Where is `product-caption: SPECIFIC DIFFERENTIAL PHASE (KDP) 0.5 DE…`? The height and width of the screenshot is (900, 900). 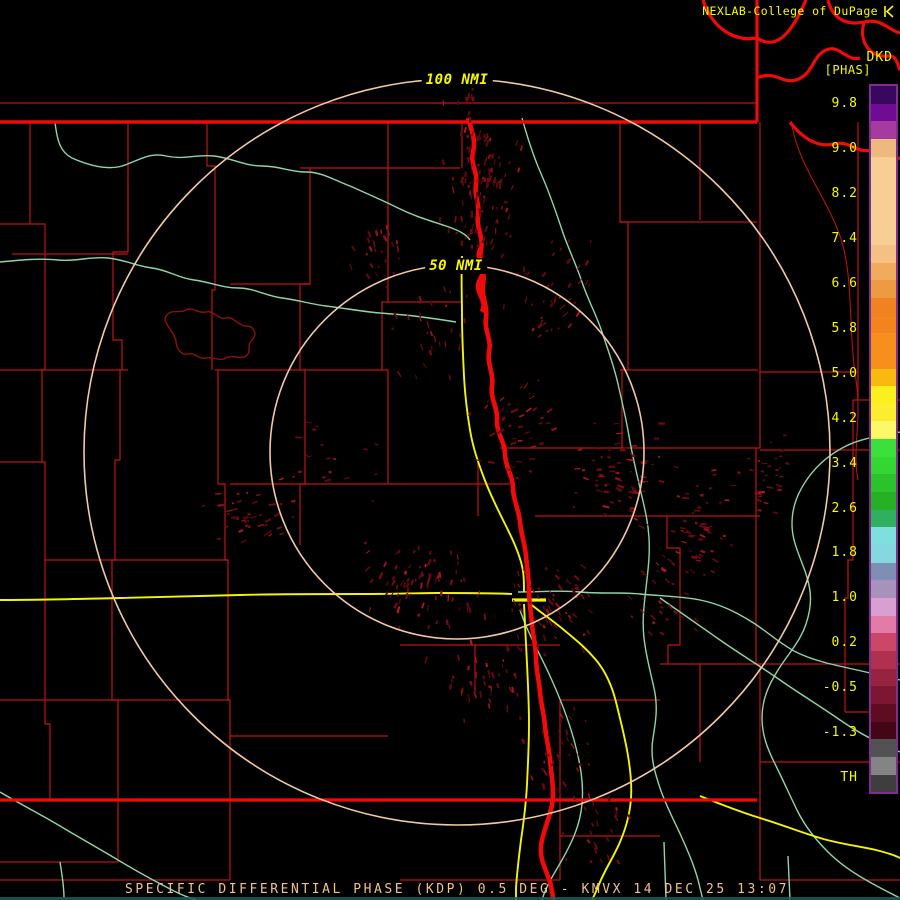
product-caption: SPECIFIC DIFFERENTIAL PHASE (KDP) 0.5 DE… is located at coordinates (457, 889).